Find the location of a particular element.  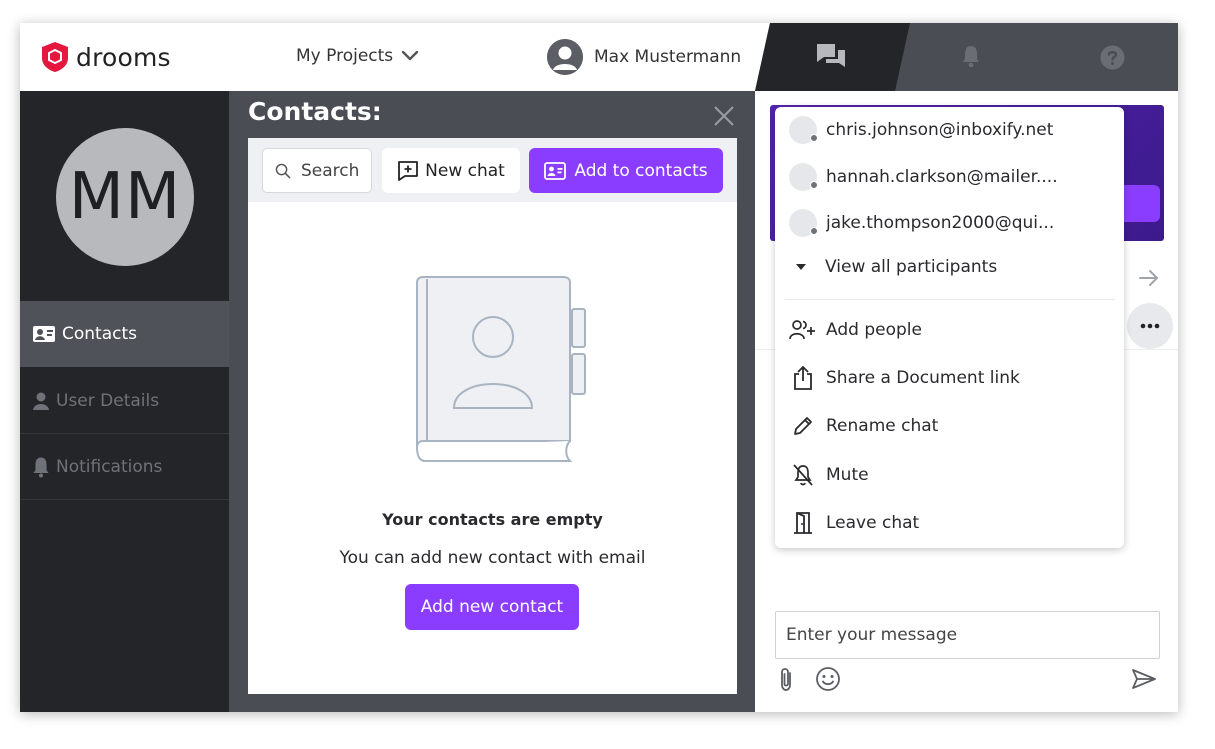

arrow-right-icon is located at coordinates (1149, 278).